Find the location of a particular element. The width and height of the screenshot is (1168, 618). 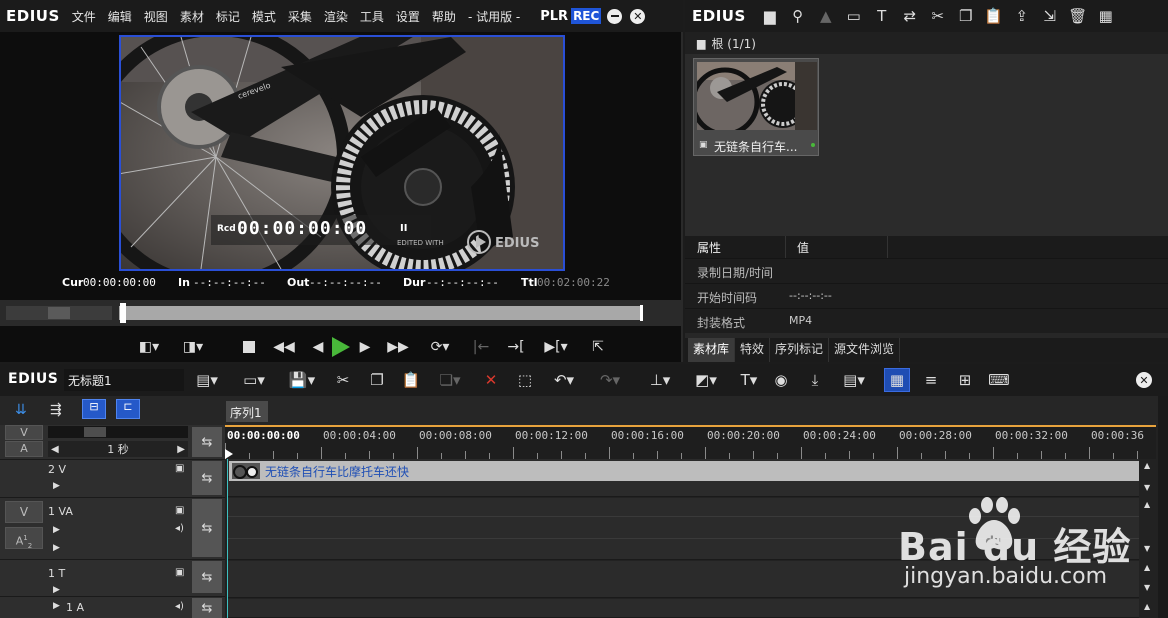

tab-source-browser: 源文件浏览 is located at coordinates (865, 350).